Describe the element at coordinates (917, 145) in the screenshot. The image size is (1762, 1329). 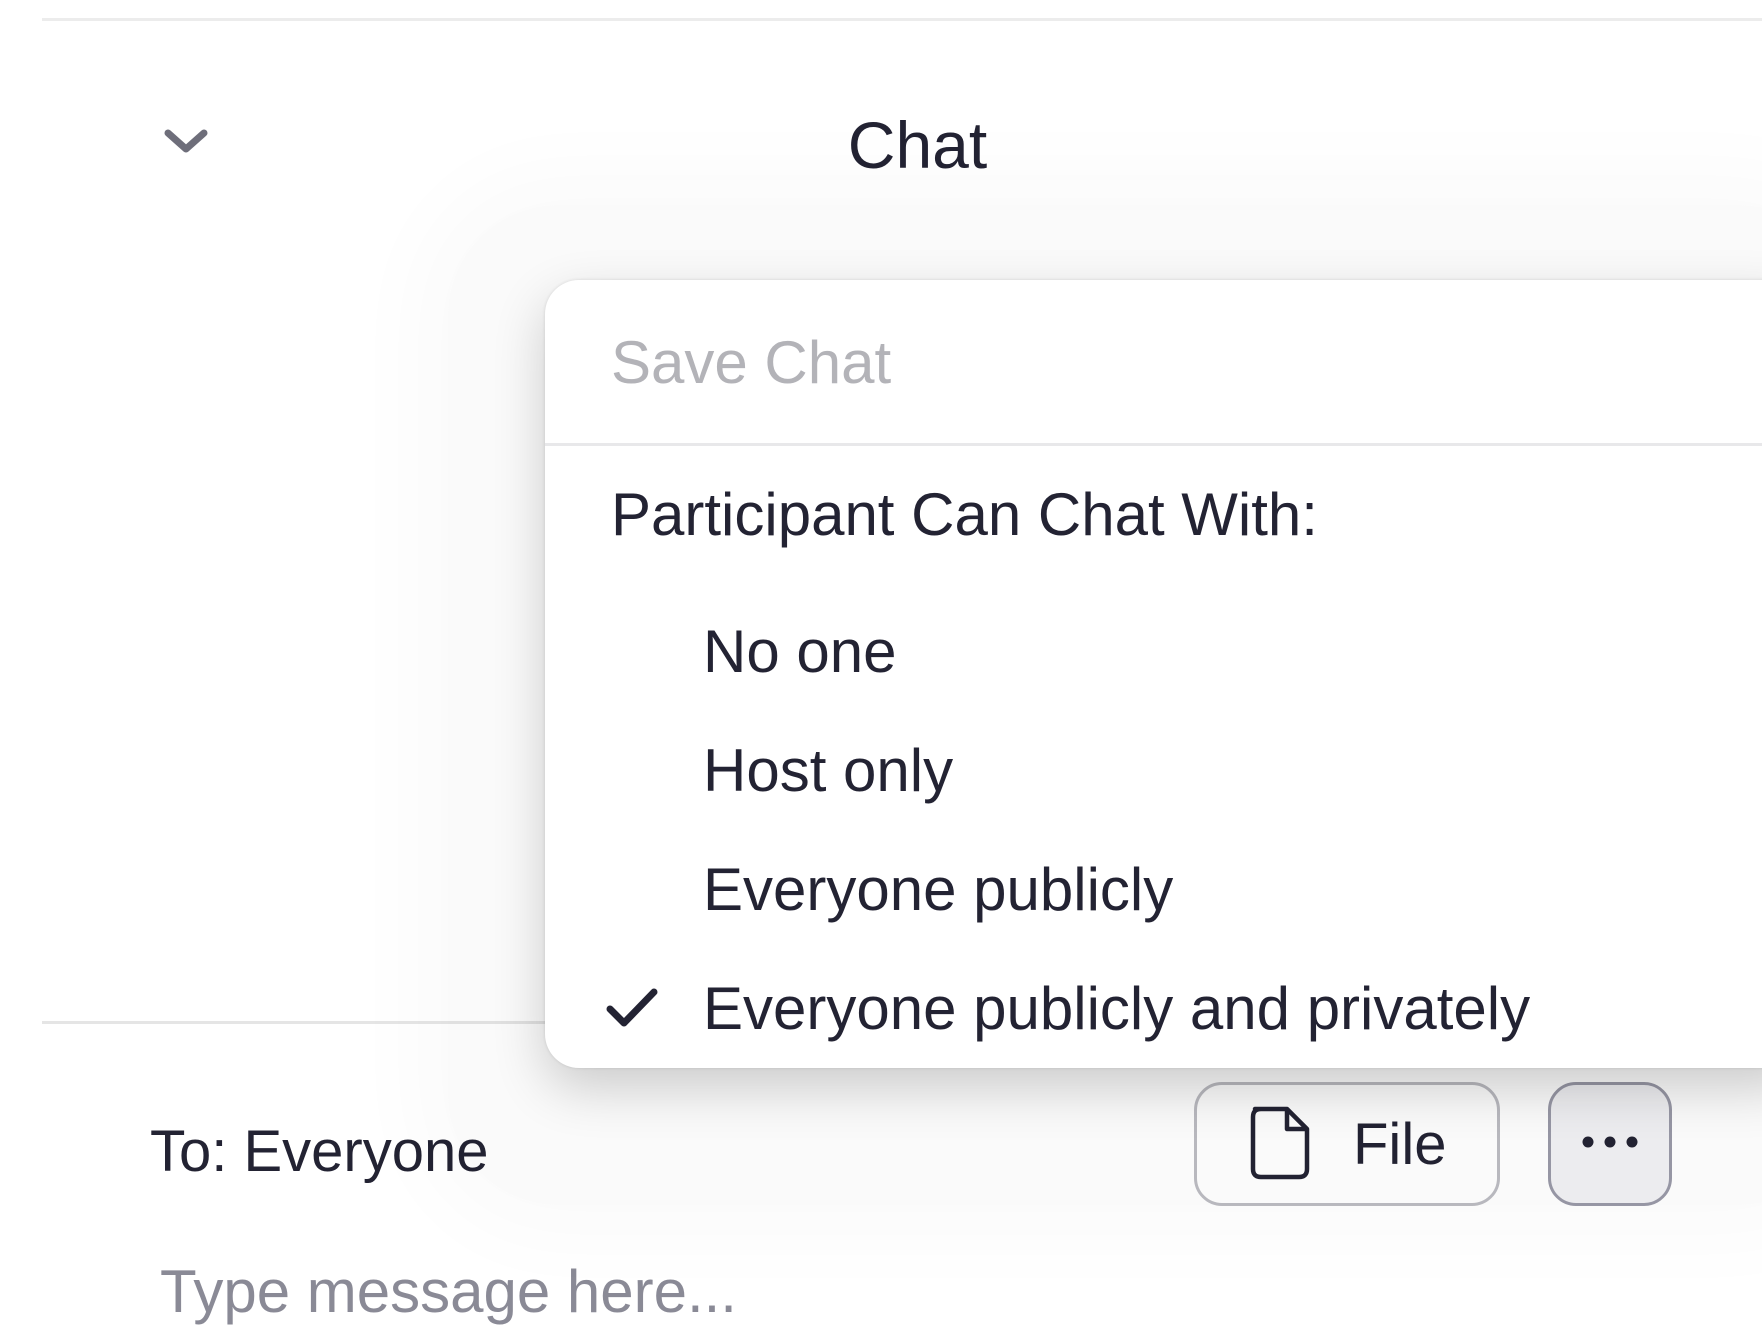
I see `panel-title: Chat` at that location.